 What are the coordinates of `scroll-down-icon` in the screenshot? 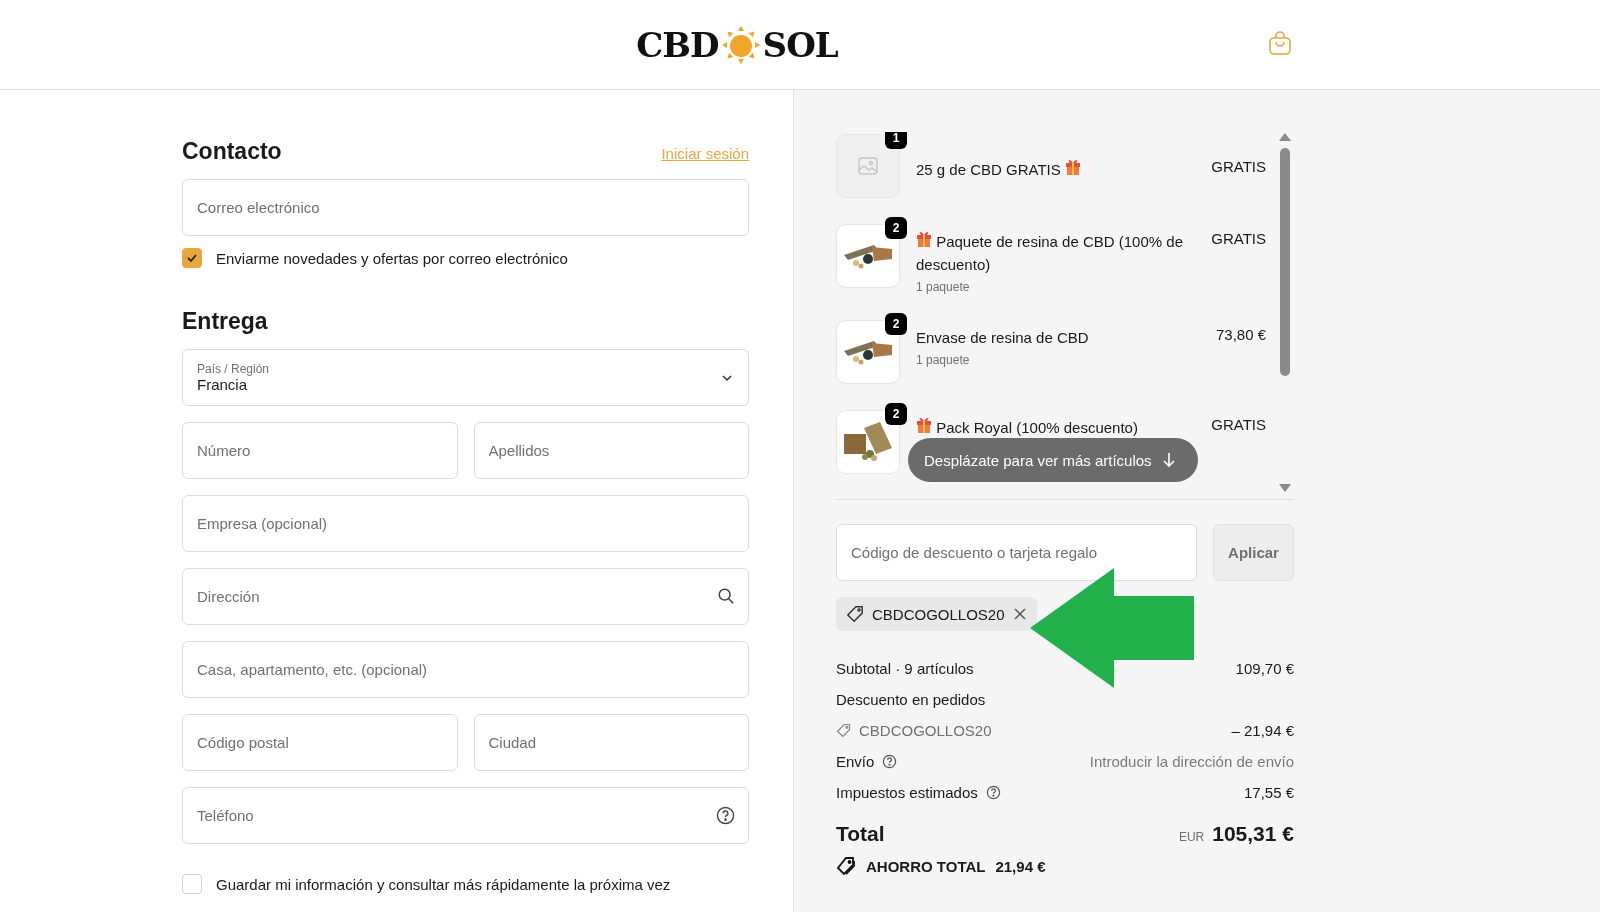 It's located at (1285, 488).